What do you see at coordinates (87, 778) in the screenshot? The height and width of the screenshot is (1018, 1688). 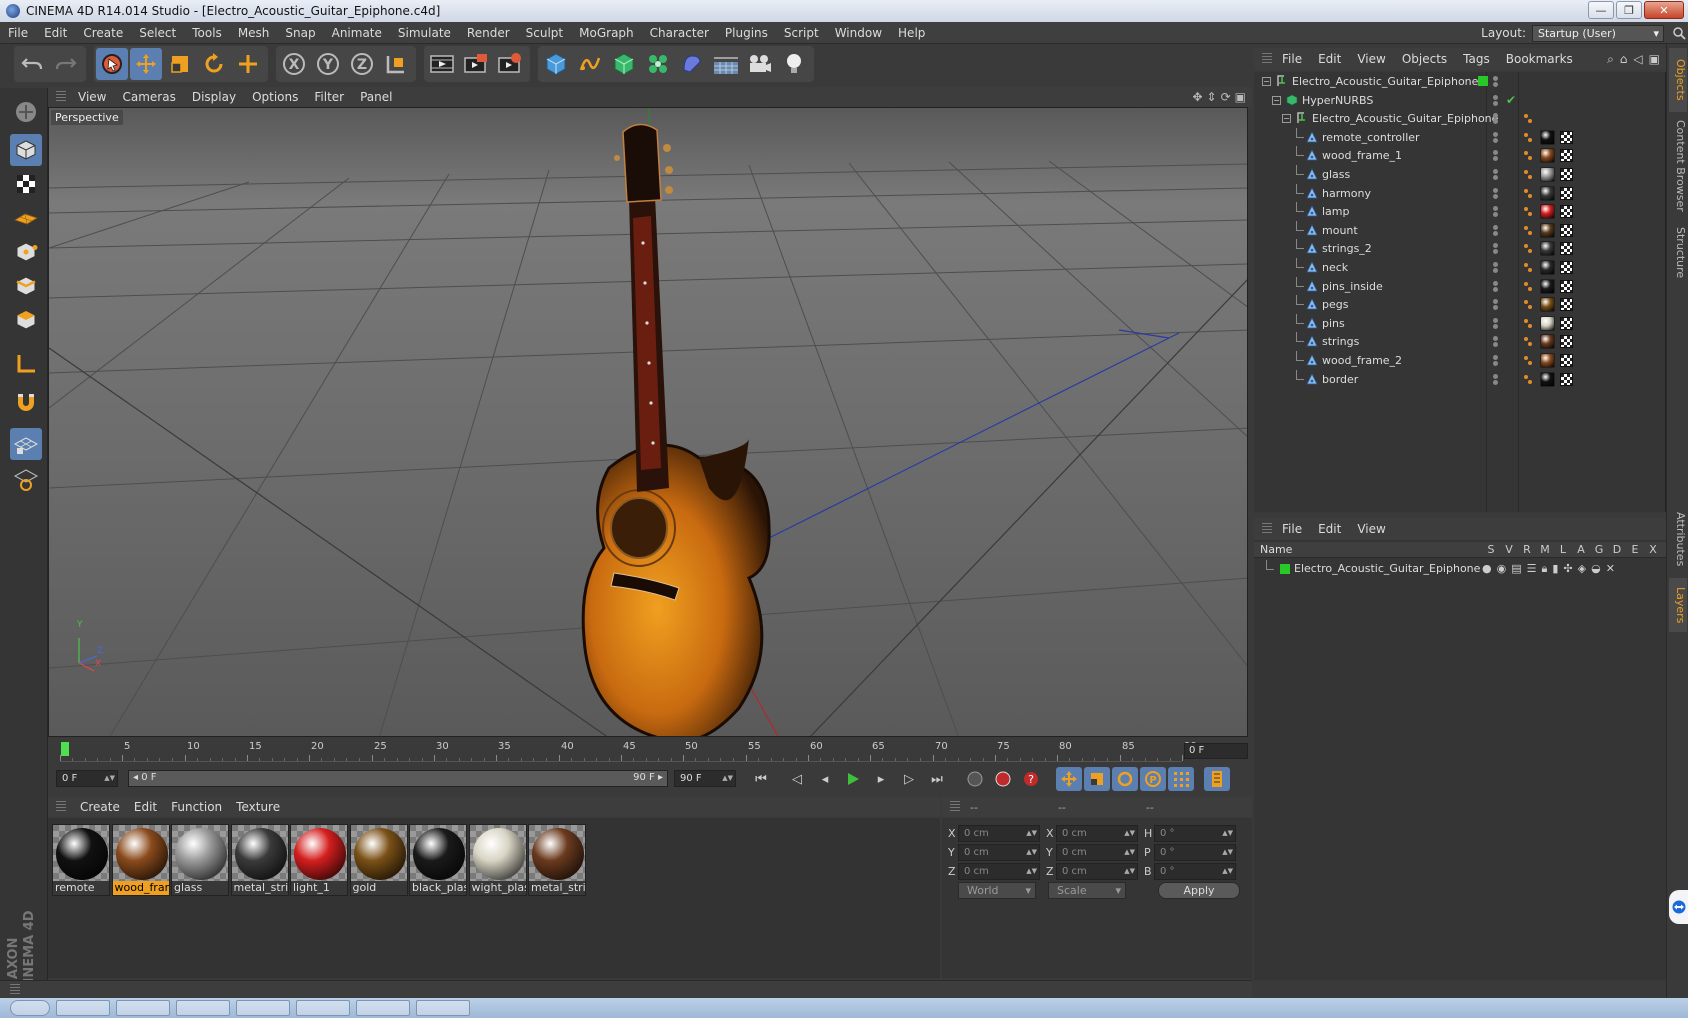 I see `start-frame-field: 0 F ▲▼` at bounding box center [87, 778].